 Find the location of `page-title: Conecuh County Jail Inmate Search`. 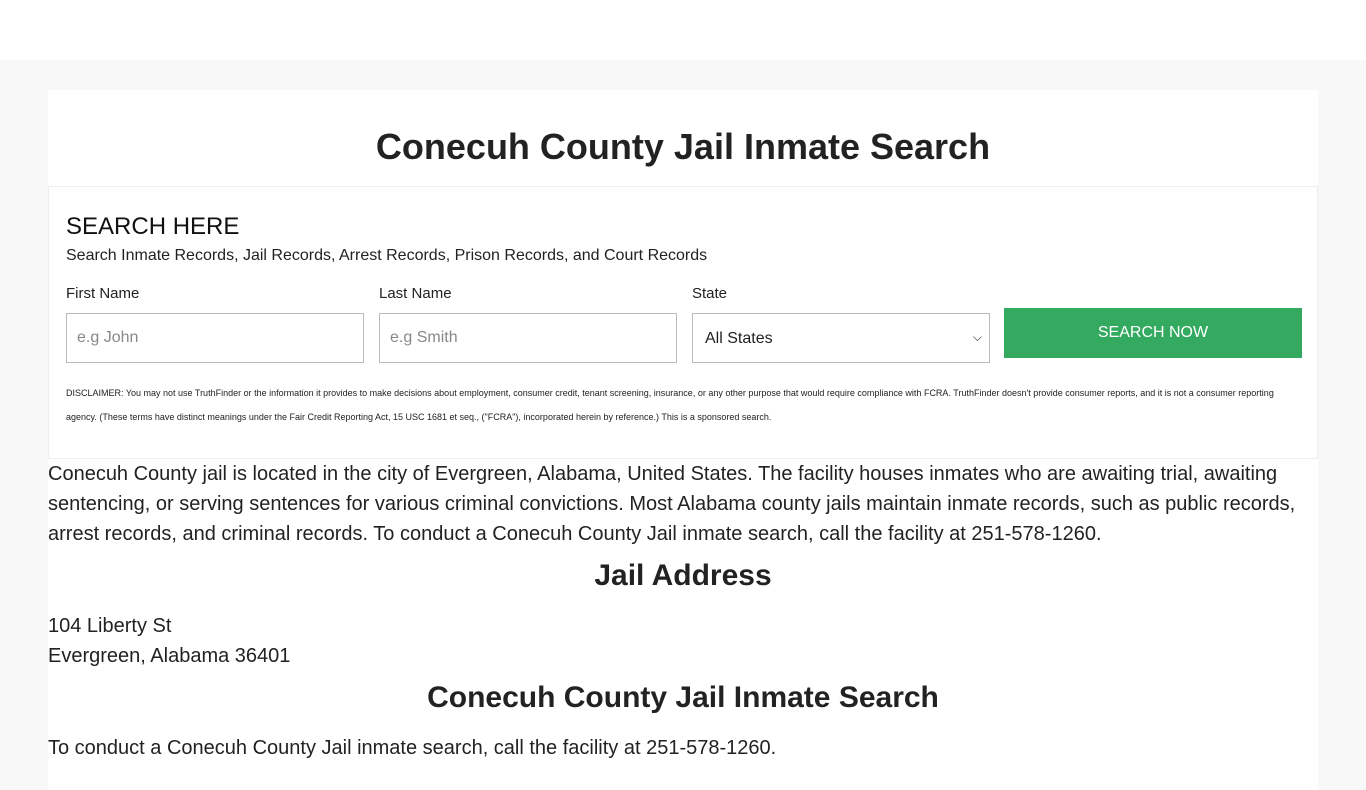

page-title: Conecuh County Jail Inmate Search is located at coordinates (683, 146).